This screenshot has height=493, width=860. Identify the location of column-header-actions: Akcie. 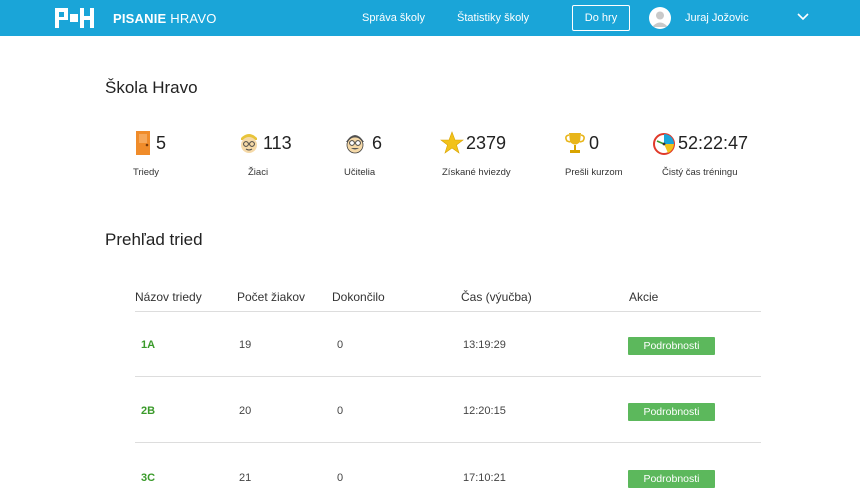
(644, 297).